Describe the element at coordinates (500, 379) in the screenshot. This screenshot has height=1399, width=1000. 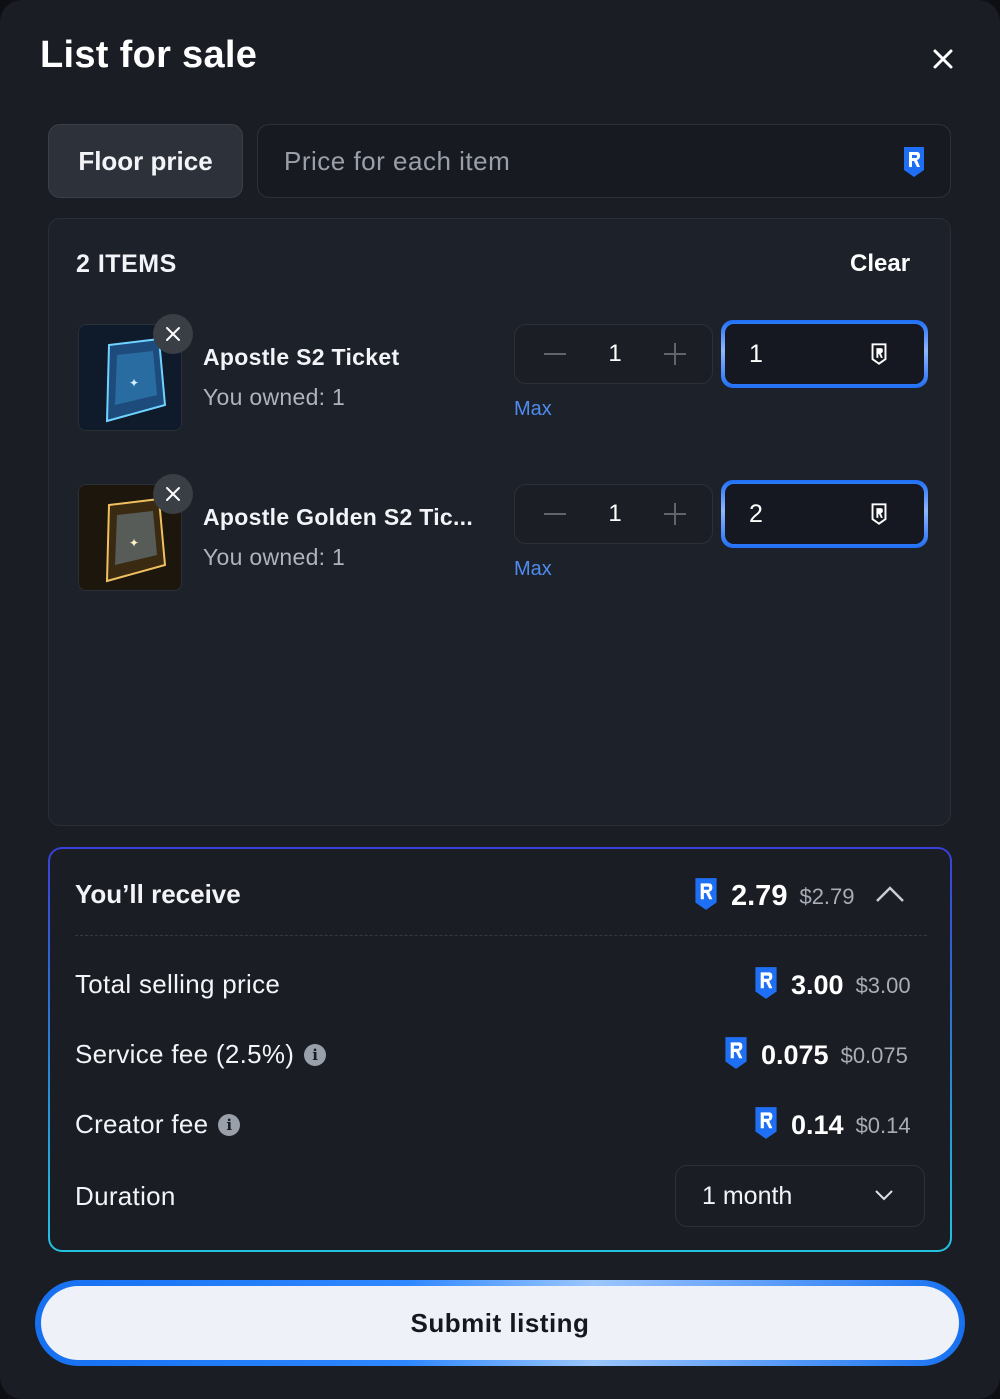
I see `list-item: ✦ Apostle S2 Ticket You owned: 1 1 Max 1` at that location.